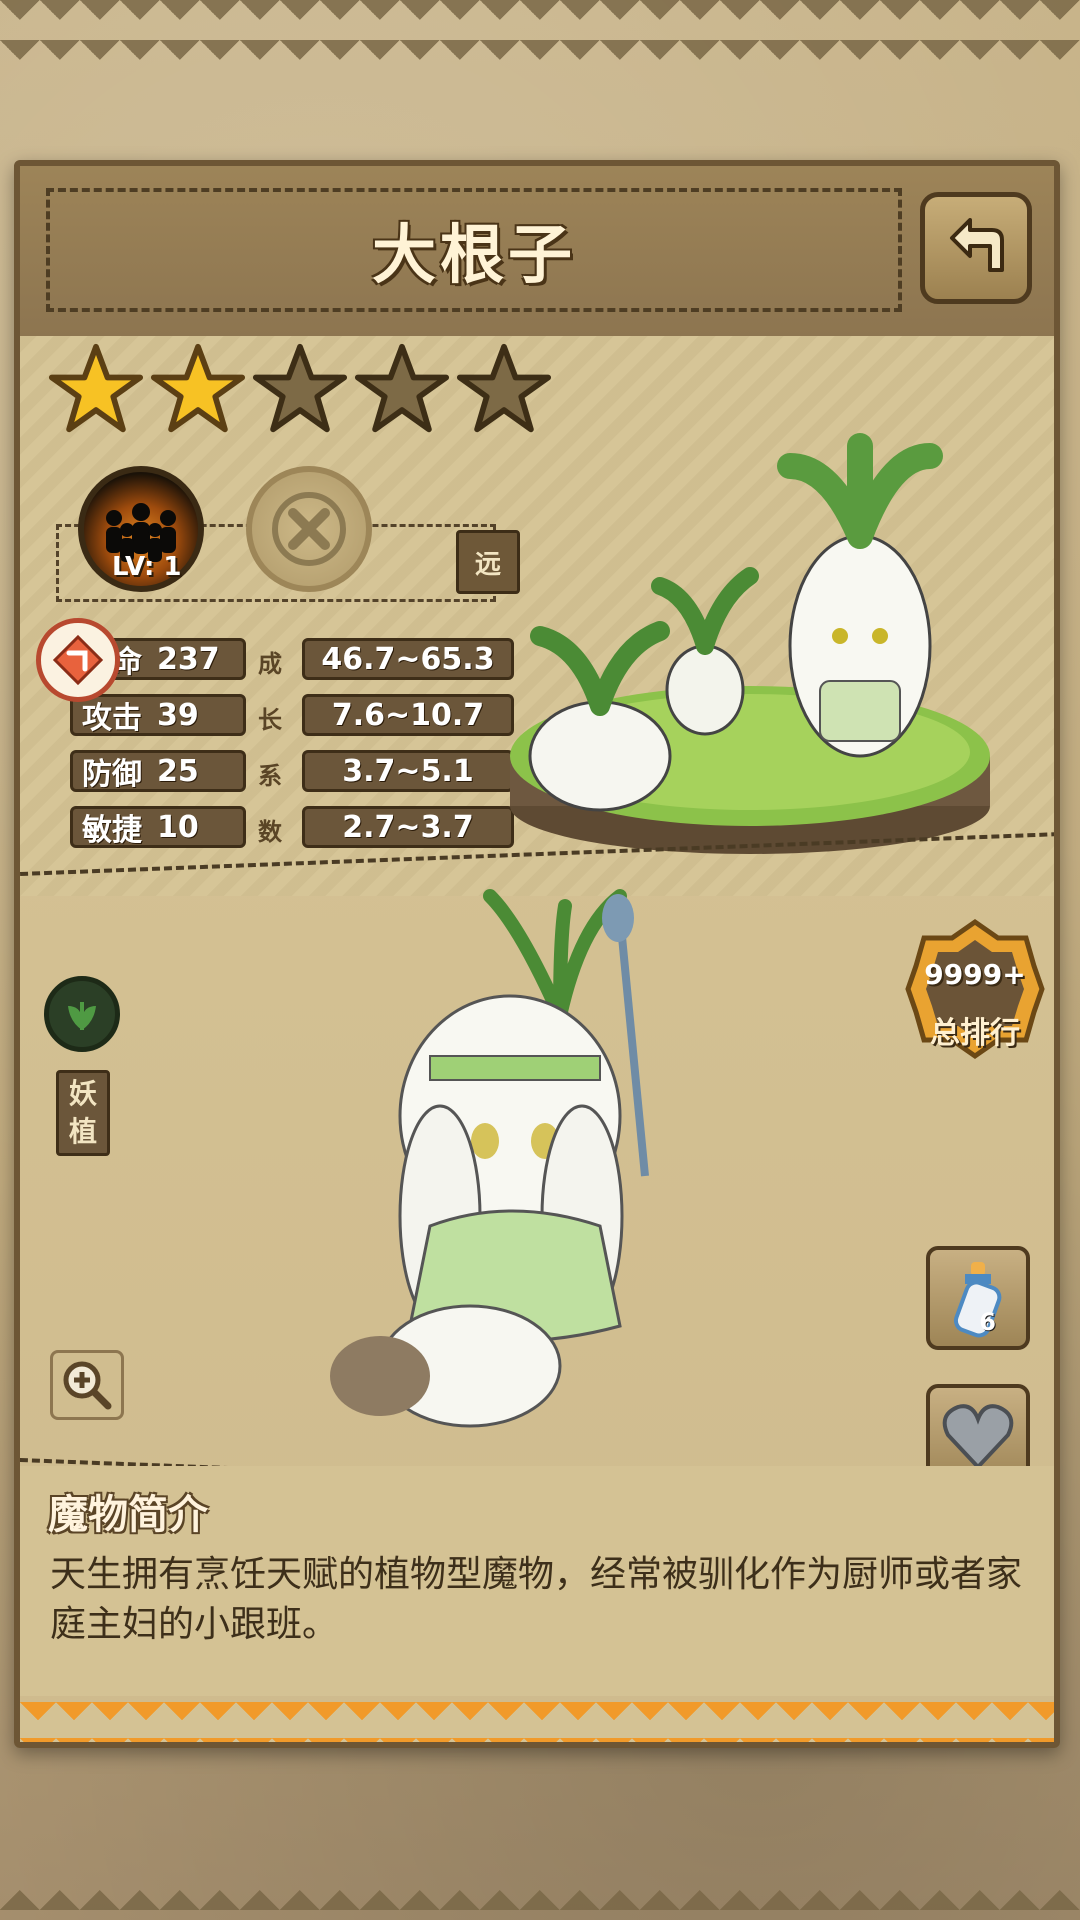 The height and width of the screenshot is (1920, 1080). Describe the element at coordinates (178, 827) in the screenshot. I see `stat-value: 10` at that location.